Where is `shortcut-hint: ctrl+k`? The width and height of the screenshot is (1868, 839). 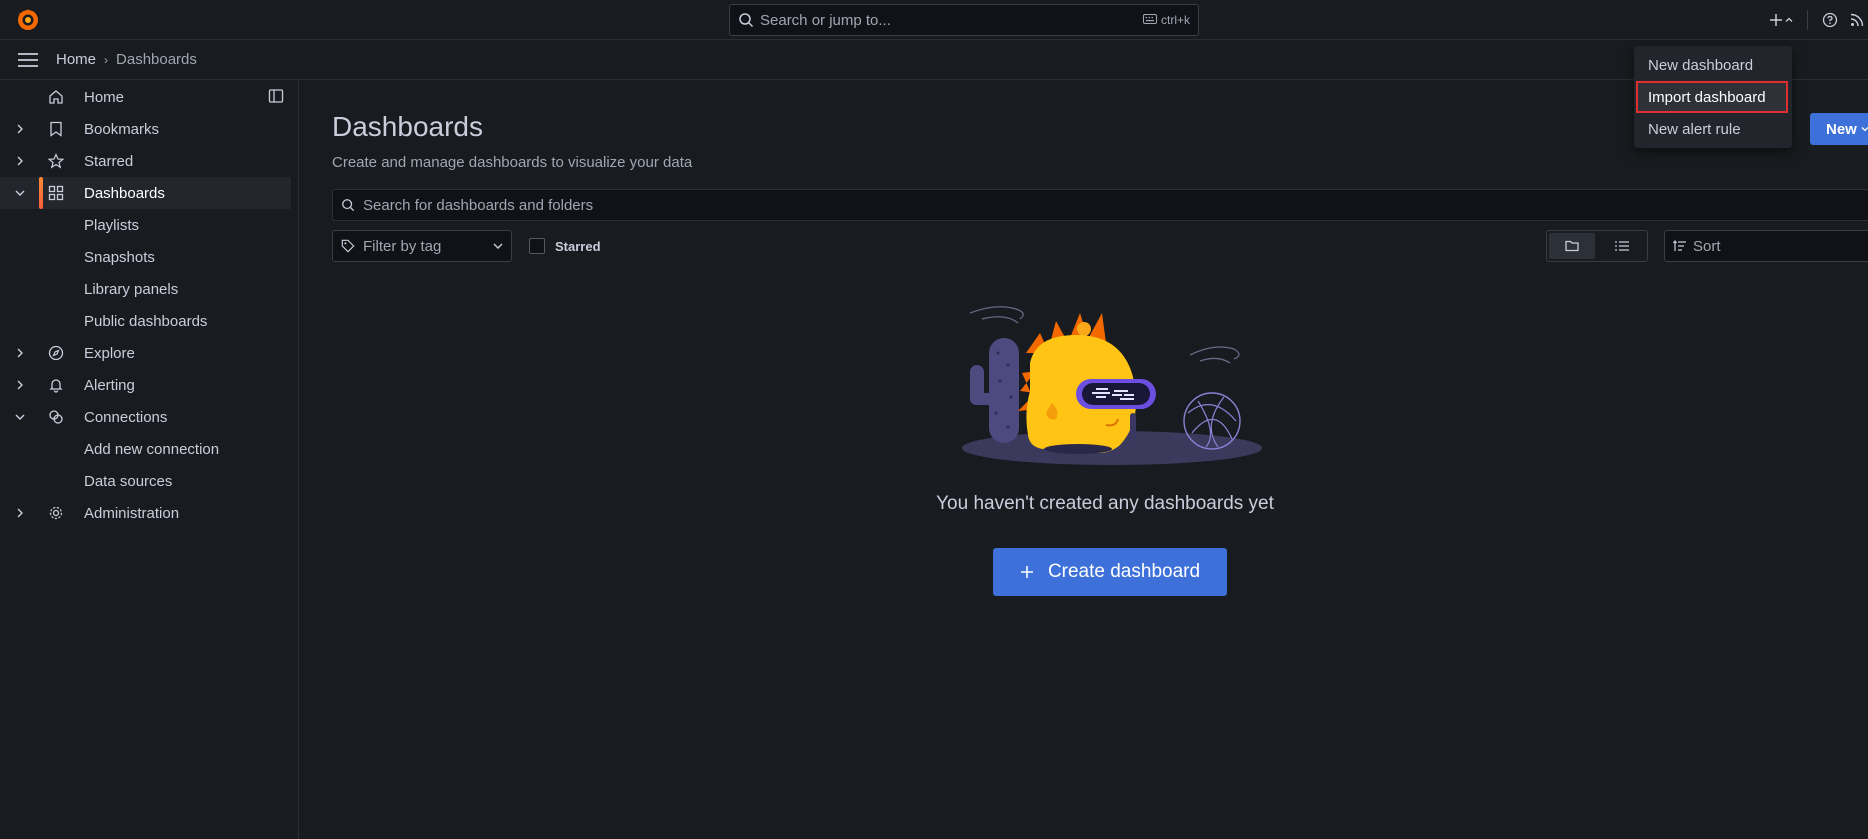
shortcut-hint: ctrl+k is located at coordinates (1166, 20).